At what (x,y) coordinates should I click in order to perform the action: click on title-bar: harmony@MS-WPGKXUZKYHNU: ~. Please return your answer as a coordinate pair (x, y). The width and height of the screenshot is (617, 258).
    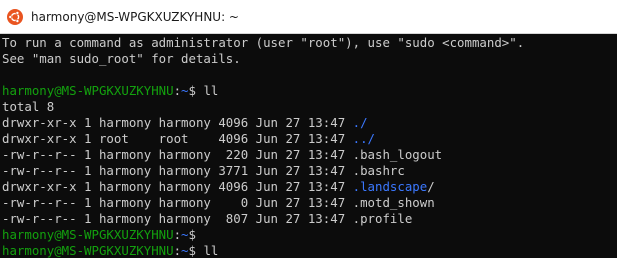
    Looking at the image, I should click on (308, 17).